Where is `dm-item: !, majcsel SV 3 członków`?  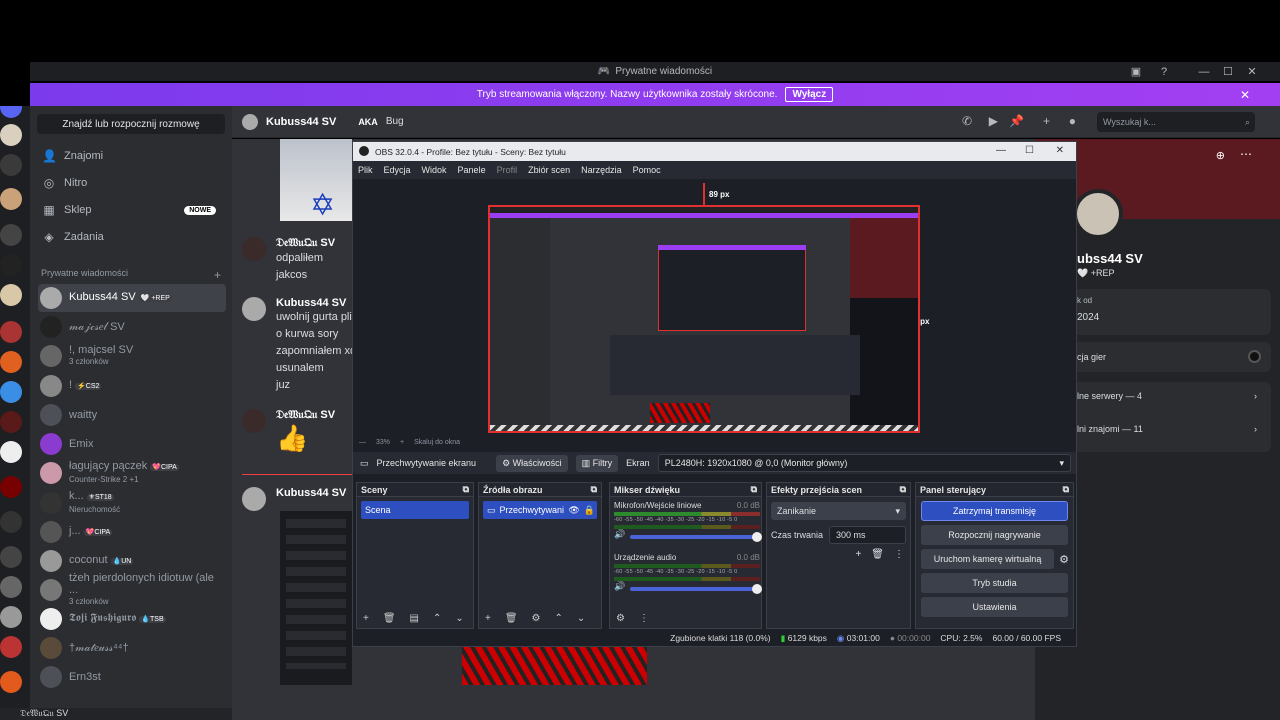
dm-item: !, majcsel SV 3 członków is located at coordinates (132, 356).